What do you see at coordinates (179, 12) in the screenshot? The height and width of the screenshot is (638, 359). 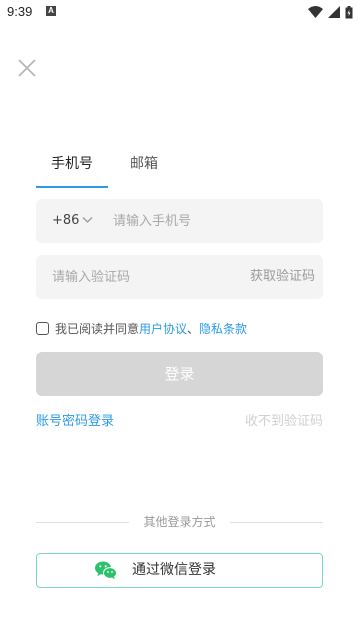 I see `status-bar: 9:39 A` at bounding box center [179, 12].